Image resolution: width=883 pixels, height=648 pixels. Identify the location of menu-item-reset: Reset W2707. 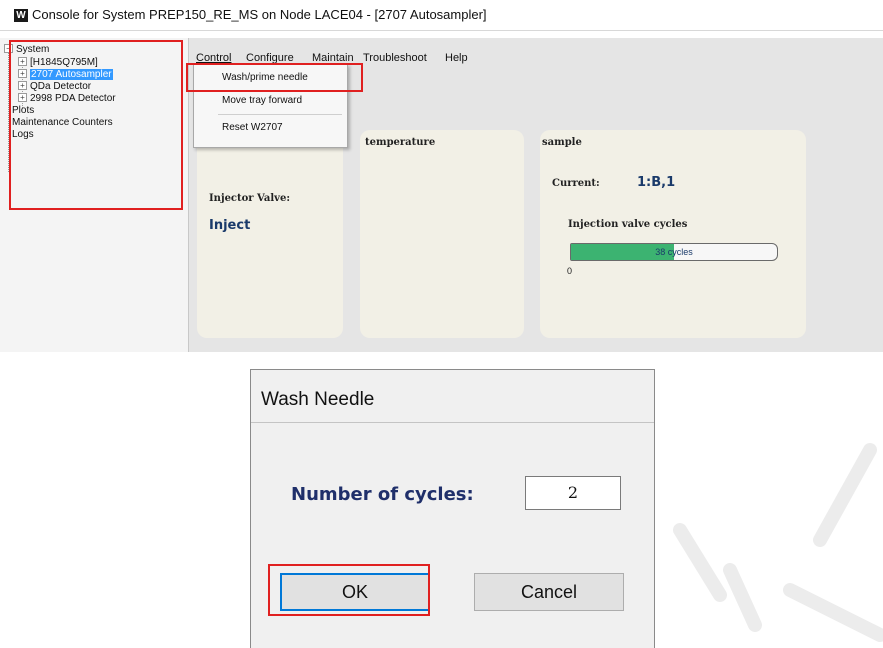
(252, 127).